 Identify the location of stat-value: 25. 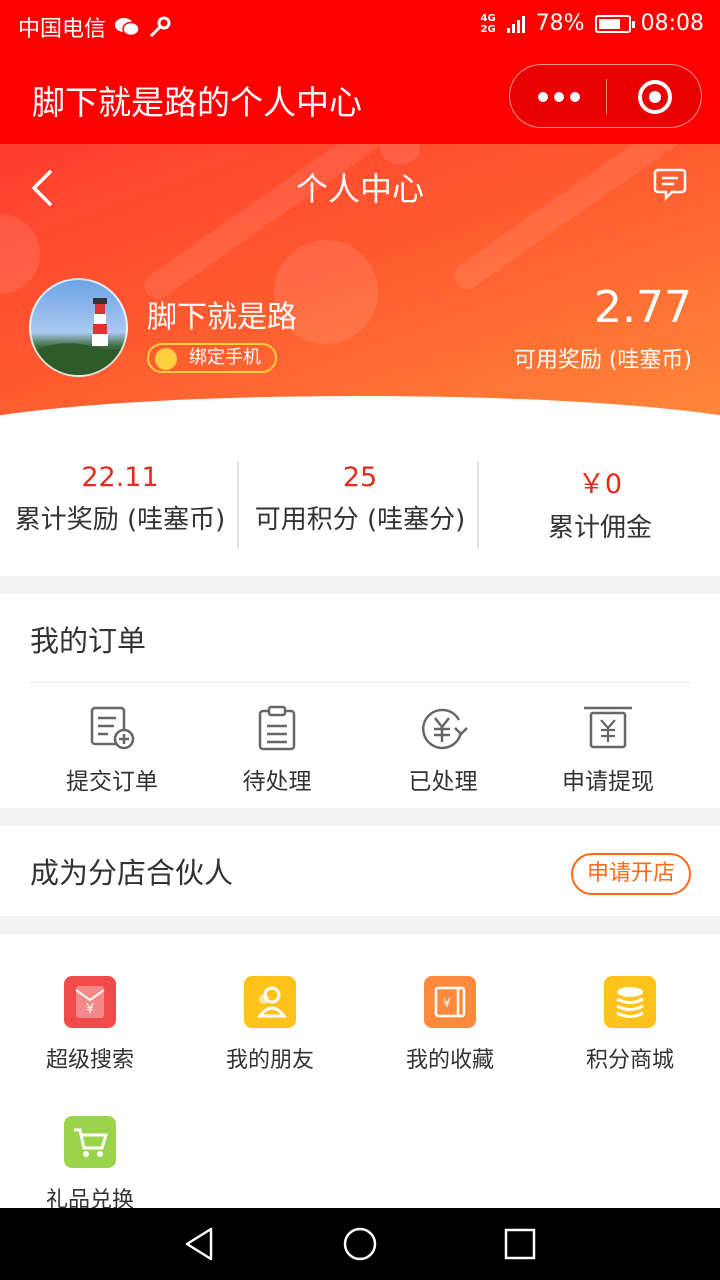
(360, 477).